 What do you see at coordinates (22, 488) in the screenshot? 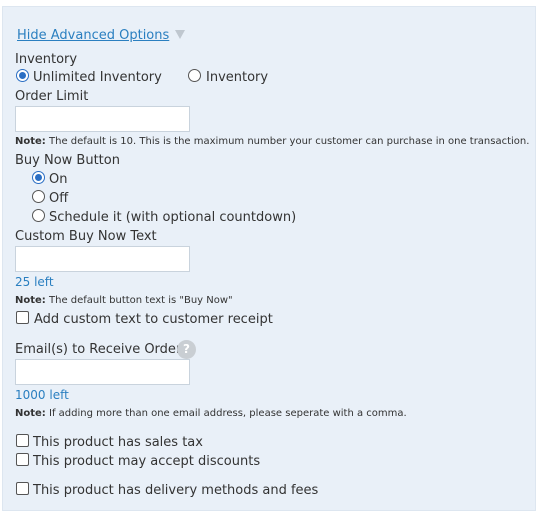
I see `delivery-methods-checkbox` at bounding box center [22, 488].